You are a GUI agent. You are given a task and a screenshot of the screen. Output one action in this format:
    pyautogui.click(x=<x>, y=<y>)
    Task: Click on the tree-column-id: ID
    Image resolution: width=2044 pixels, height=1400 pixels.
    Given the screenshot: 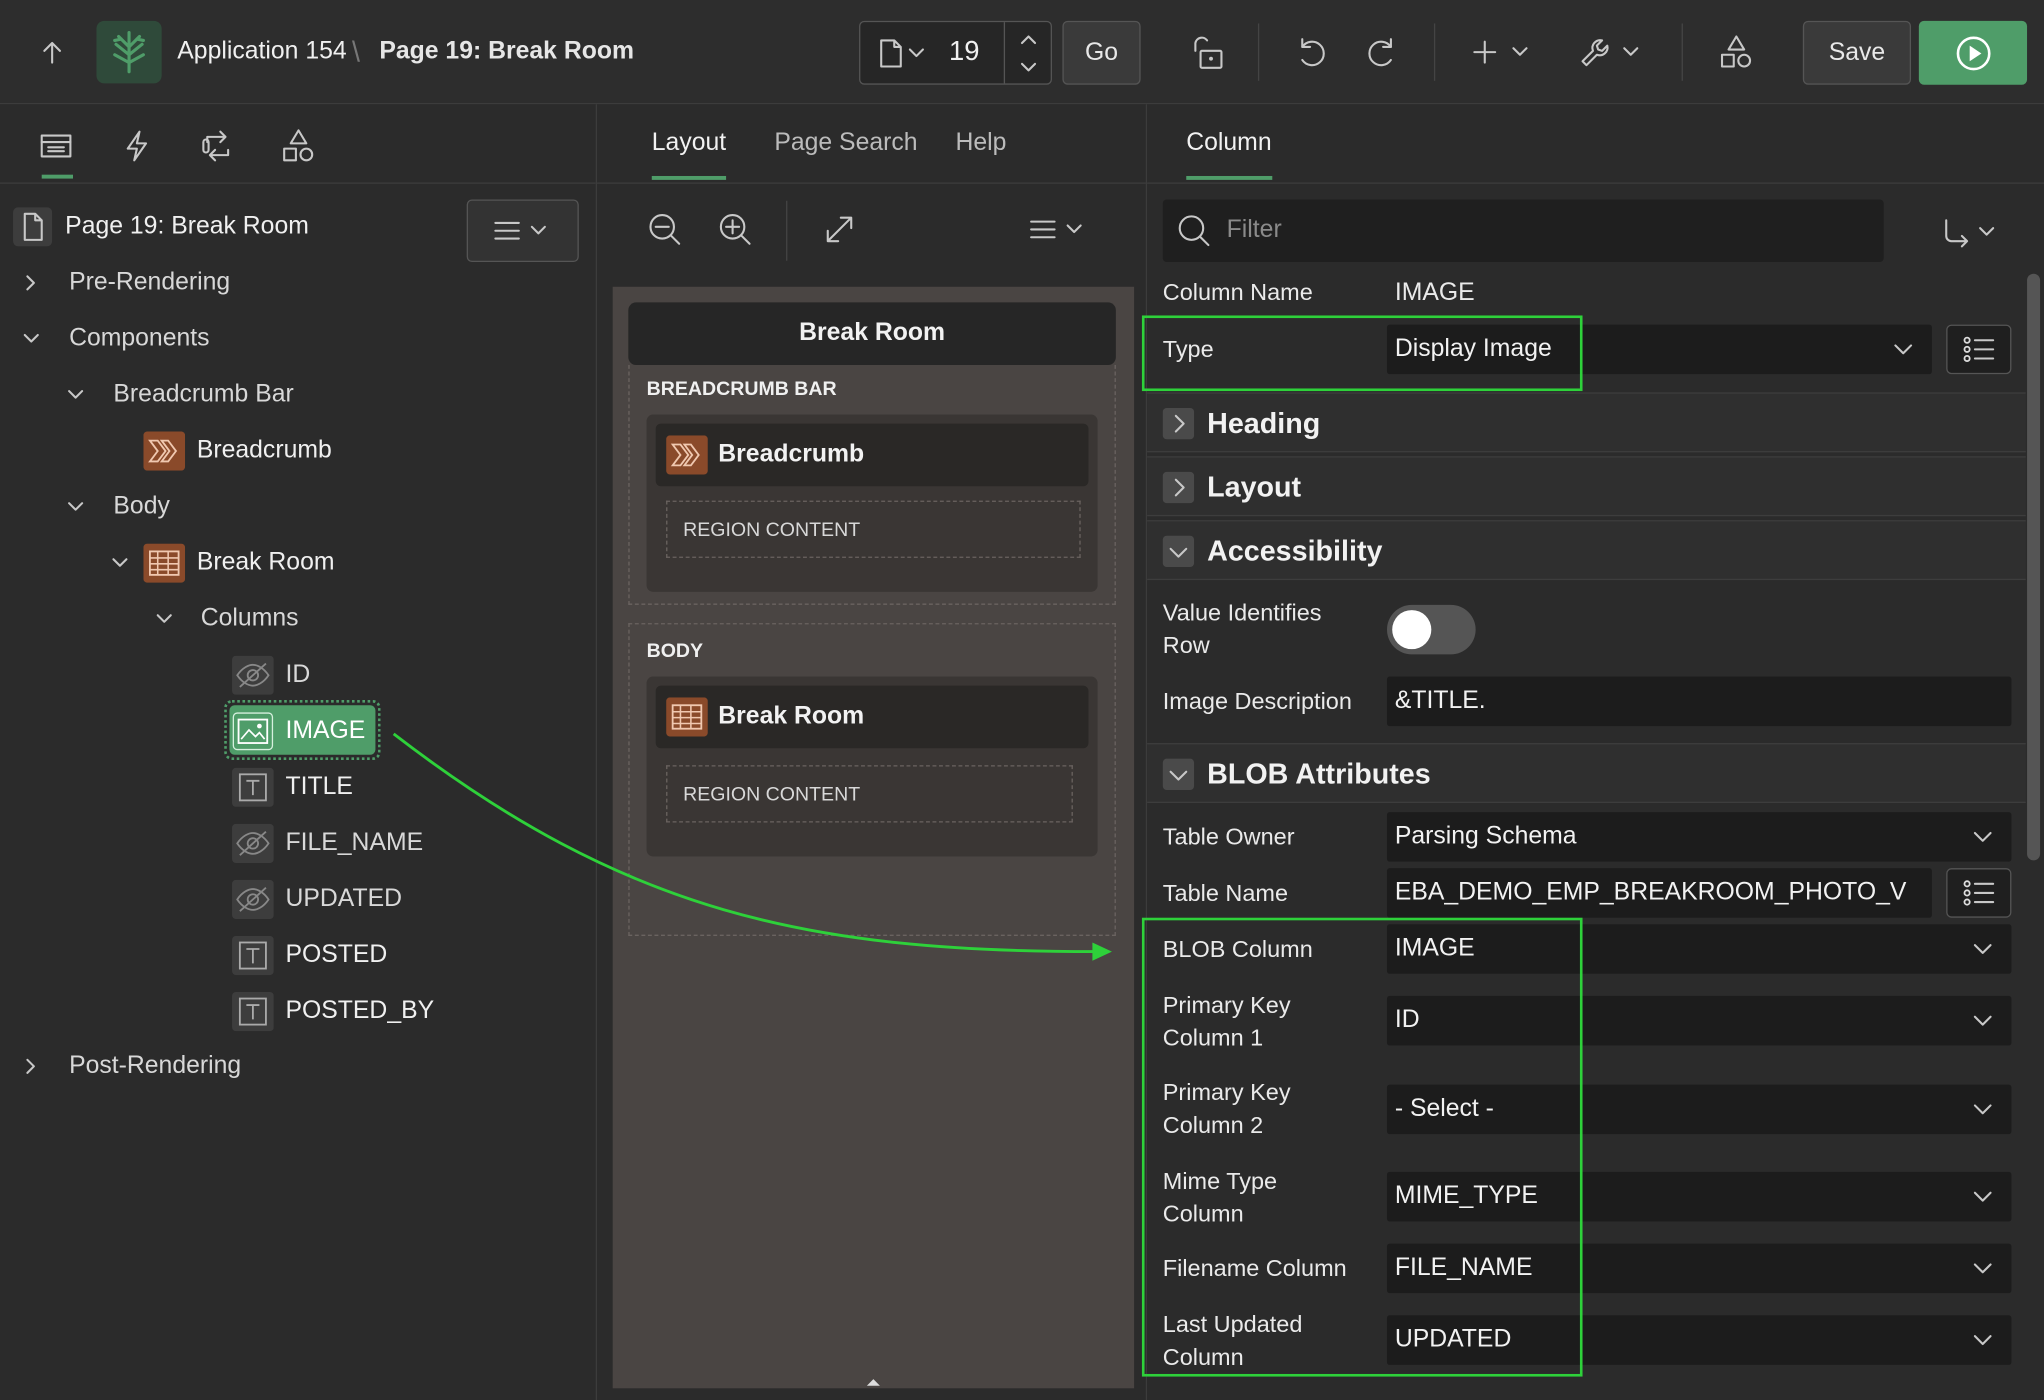 What is the action you would take?
    pyautogui.click(x=271, y=675)
    